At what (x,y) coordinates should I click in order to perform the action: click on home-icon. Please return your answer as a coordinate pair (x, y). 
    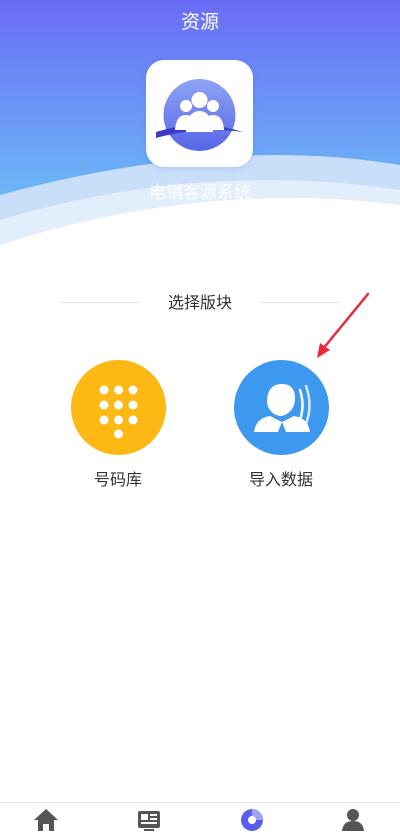
    Looking at the image, I should click on (46, 820).